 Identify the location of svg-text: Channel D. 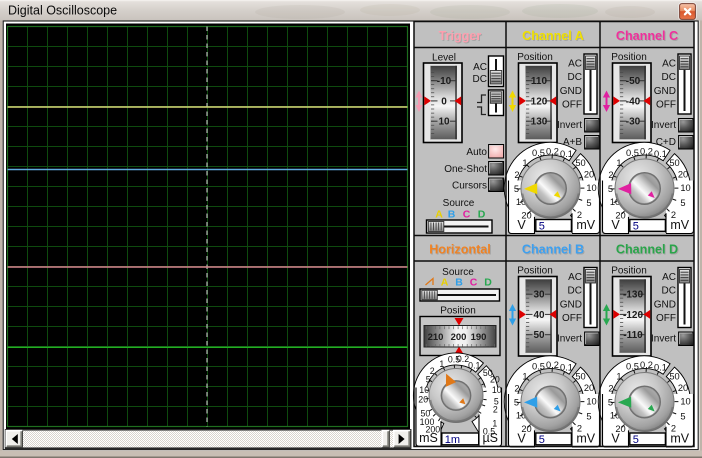
(647, 250).